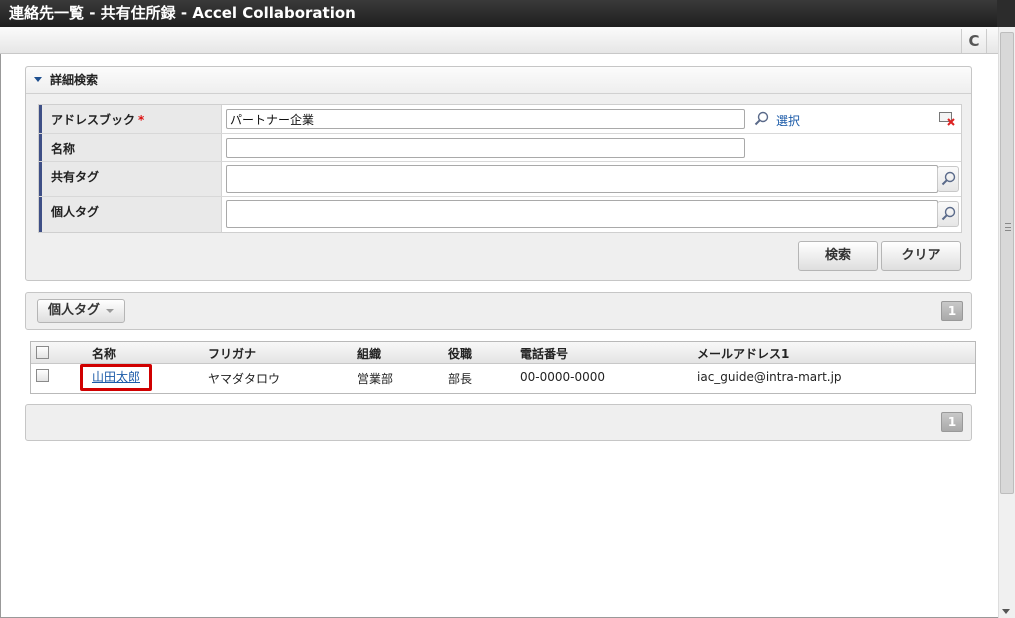  What do you see at coordinates (460, 379) in the screenshot?
I see `cell-position: 部長` at bounding box center [460, 379].